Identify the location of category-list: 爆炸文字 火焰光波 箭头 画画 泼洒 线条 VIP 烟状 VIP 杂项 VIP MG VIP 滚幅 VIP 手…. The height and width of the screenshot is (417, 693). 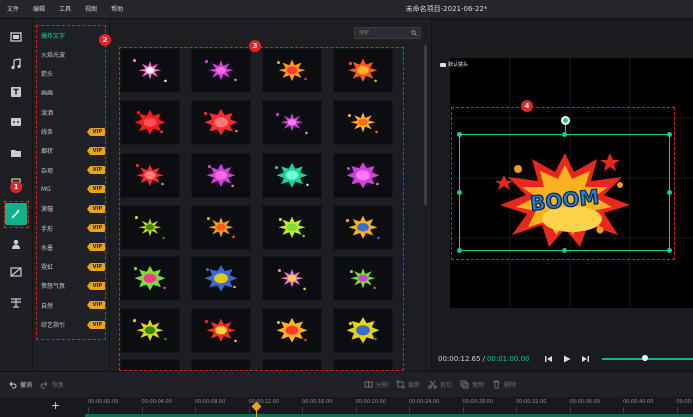
(71, 195).